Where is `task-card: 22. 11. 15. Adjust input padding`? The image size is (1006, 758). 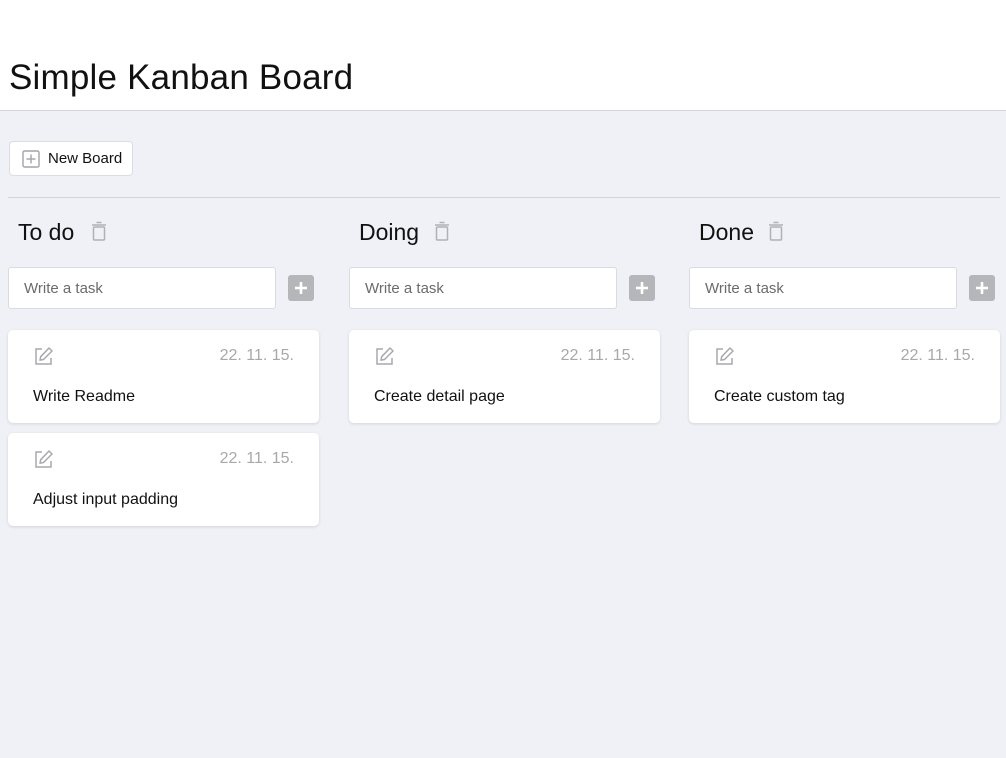
task-card: 22. 11. 15. Adjust input padding is located at coordinates (163, 479).